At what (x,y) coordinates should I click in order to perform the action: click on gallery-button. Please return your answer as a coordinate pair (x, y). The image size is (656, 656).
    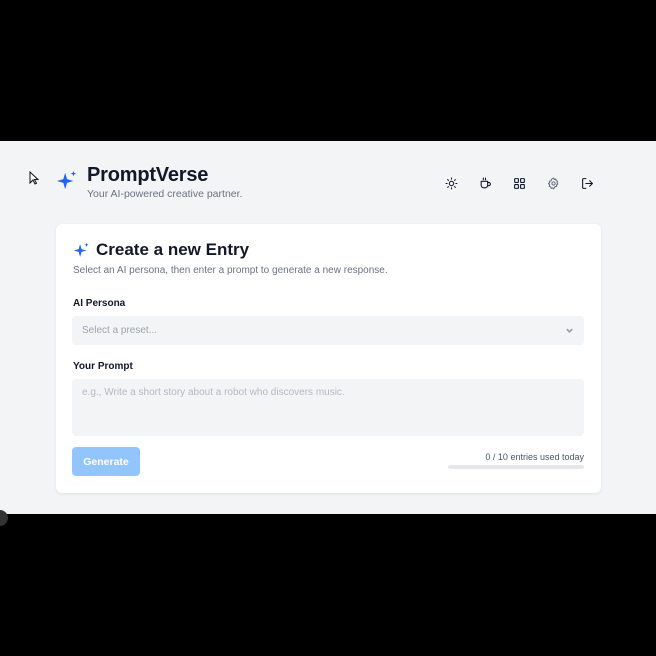
    Looking at the image, I should click on (519, 183).